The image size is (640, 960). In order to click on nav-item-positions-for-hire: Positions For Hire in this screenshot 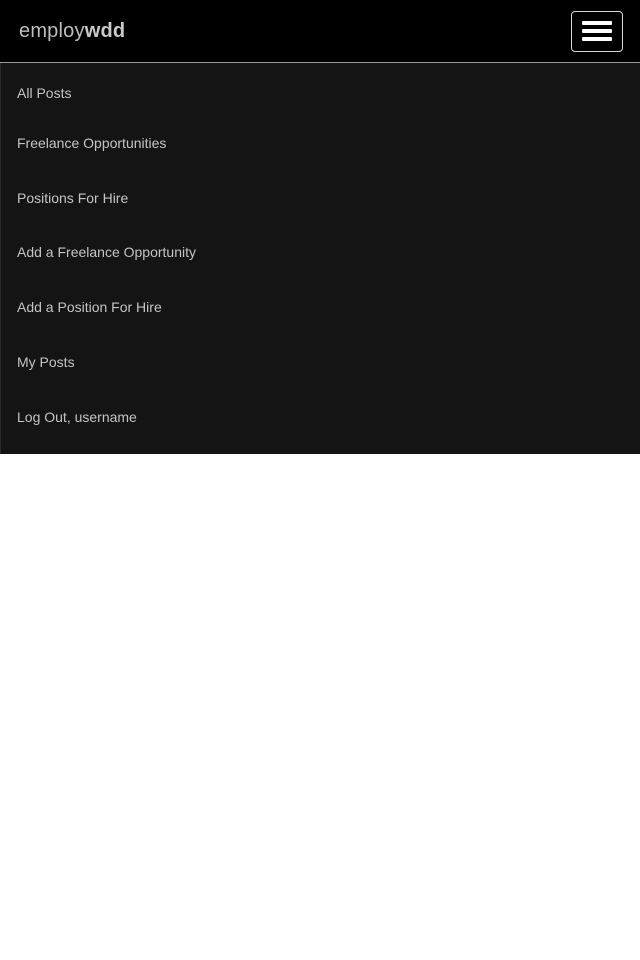, I will do `click(72, 198)`.